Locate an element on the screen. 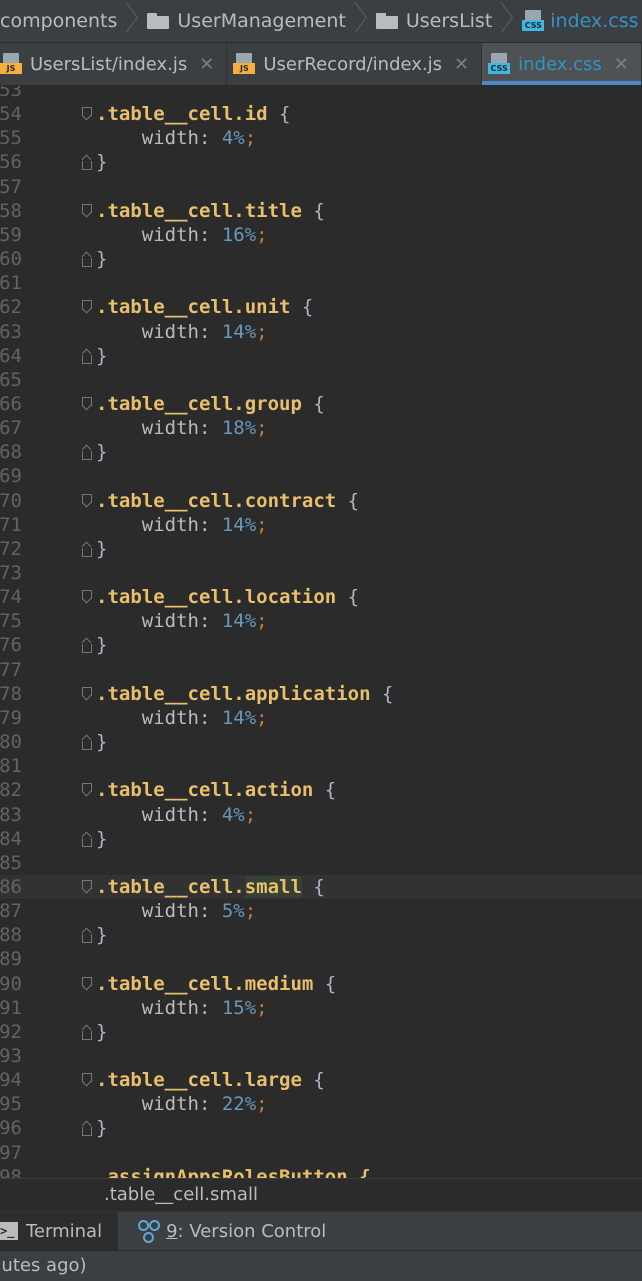  code-line: 92} is located at coordinates (321, 1032).